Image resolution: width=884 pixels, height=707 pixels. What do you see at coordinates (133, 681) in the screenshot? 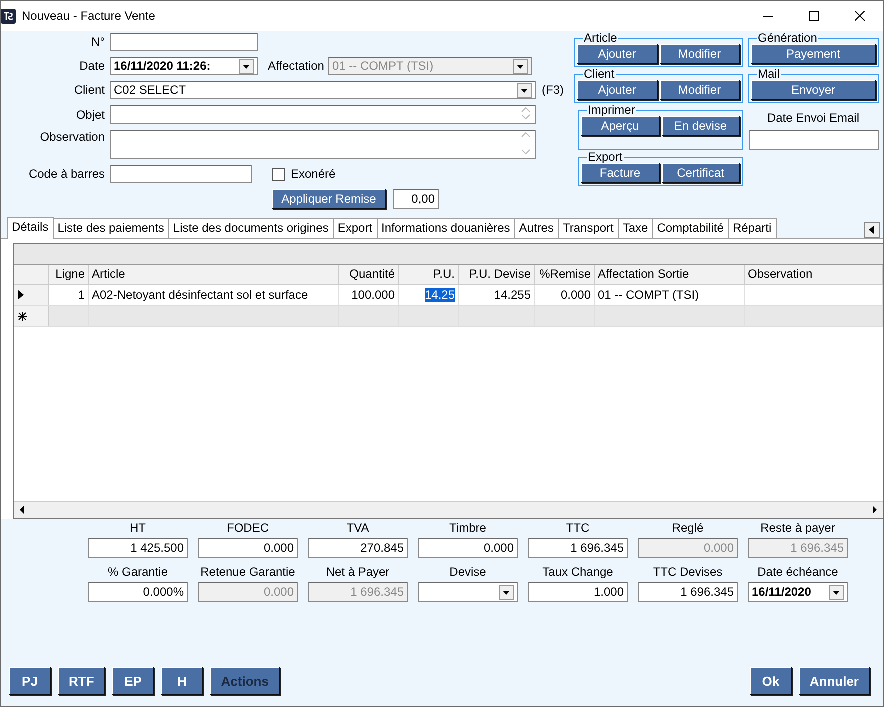
I see `footer-button: EP` at bounding box center [133, 681].